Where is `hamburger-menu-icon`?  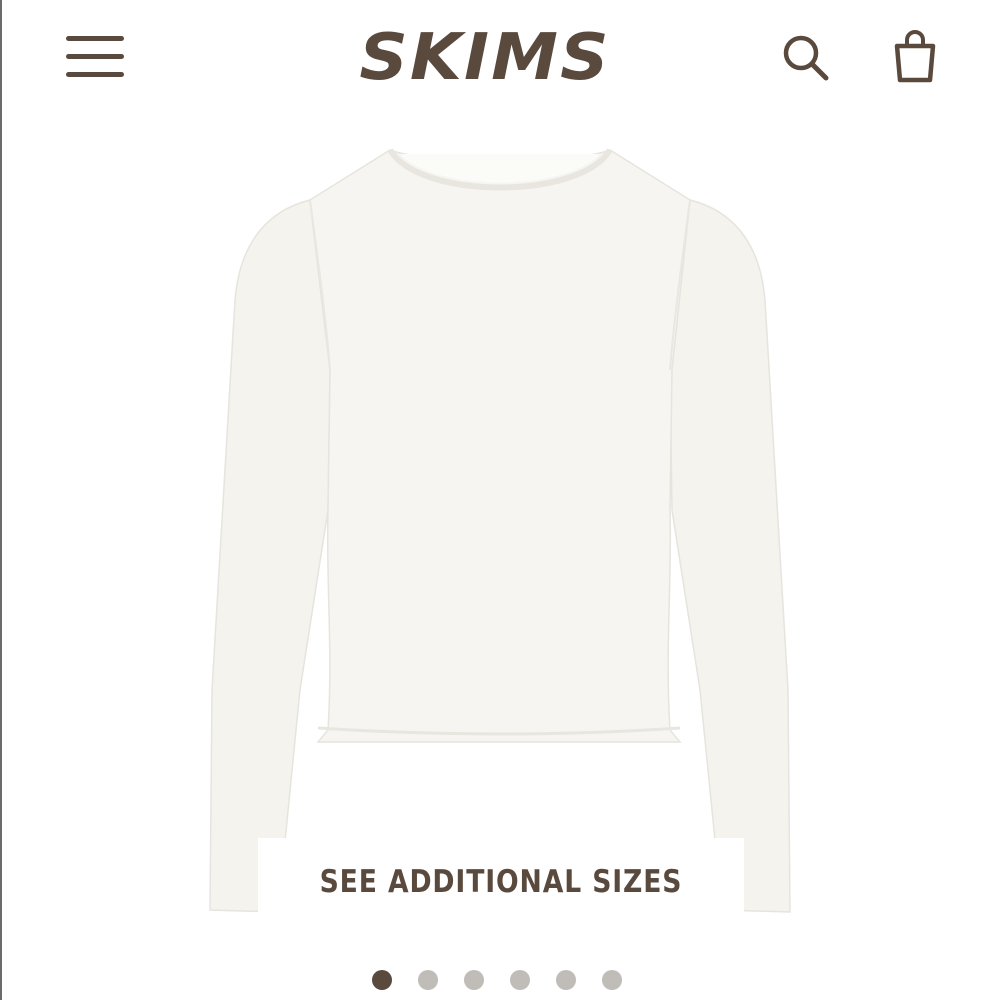 hamburger-menu-icon is located at coordinates (96, 57).